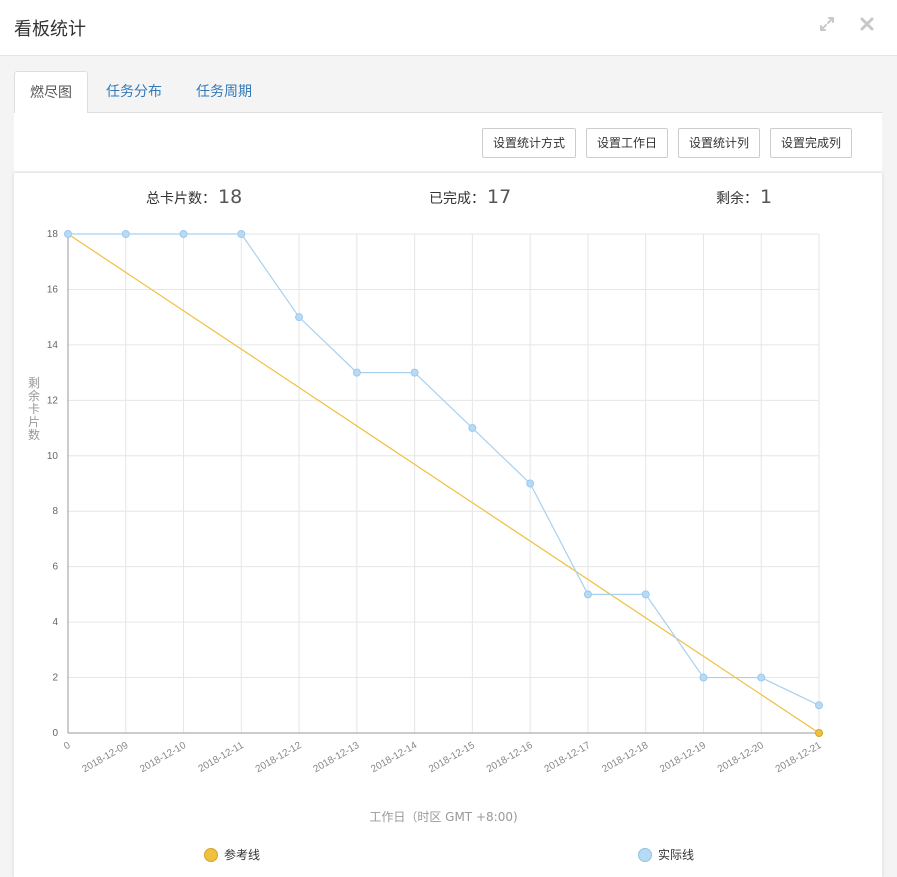 The image size is (897, 877). I want to click on y-axis-title-char: 数, so click(34, 434).